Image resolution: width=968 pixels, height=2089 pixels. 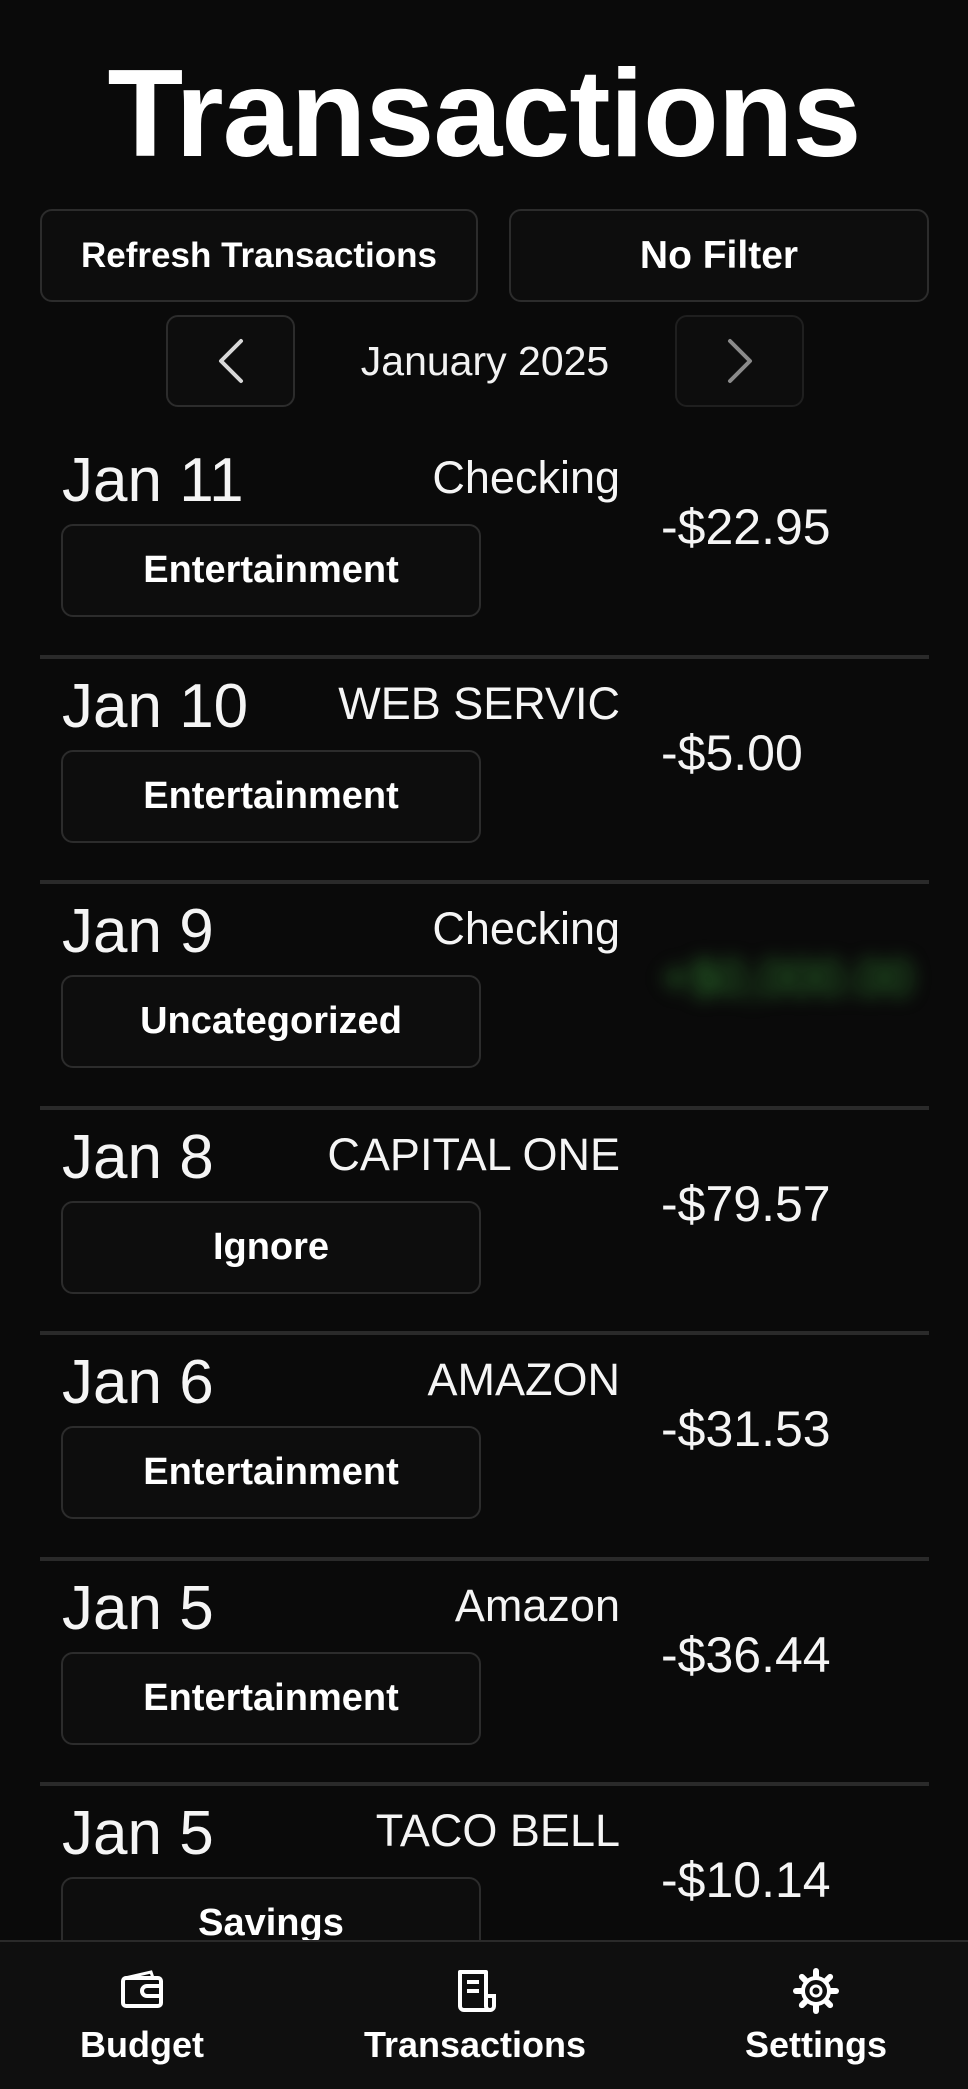 What do you see at coordinates (746, 1203) in the screenshot?
I see `transaction-amount: -$79.57` at bounding box center [746, 1203].